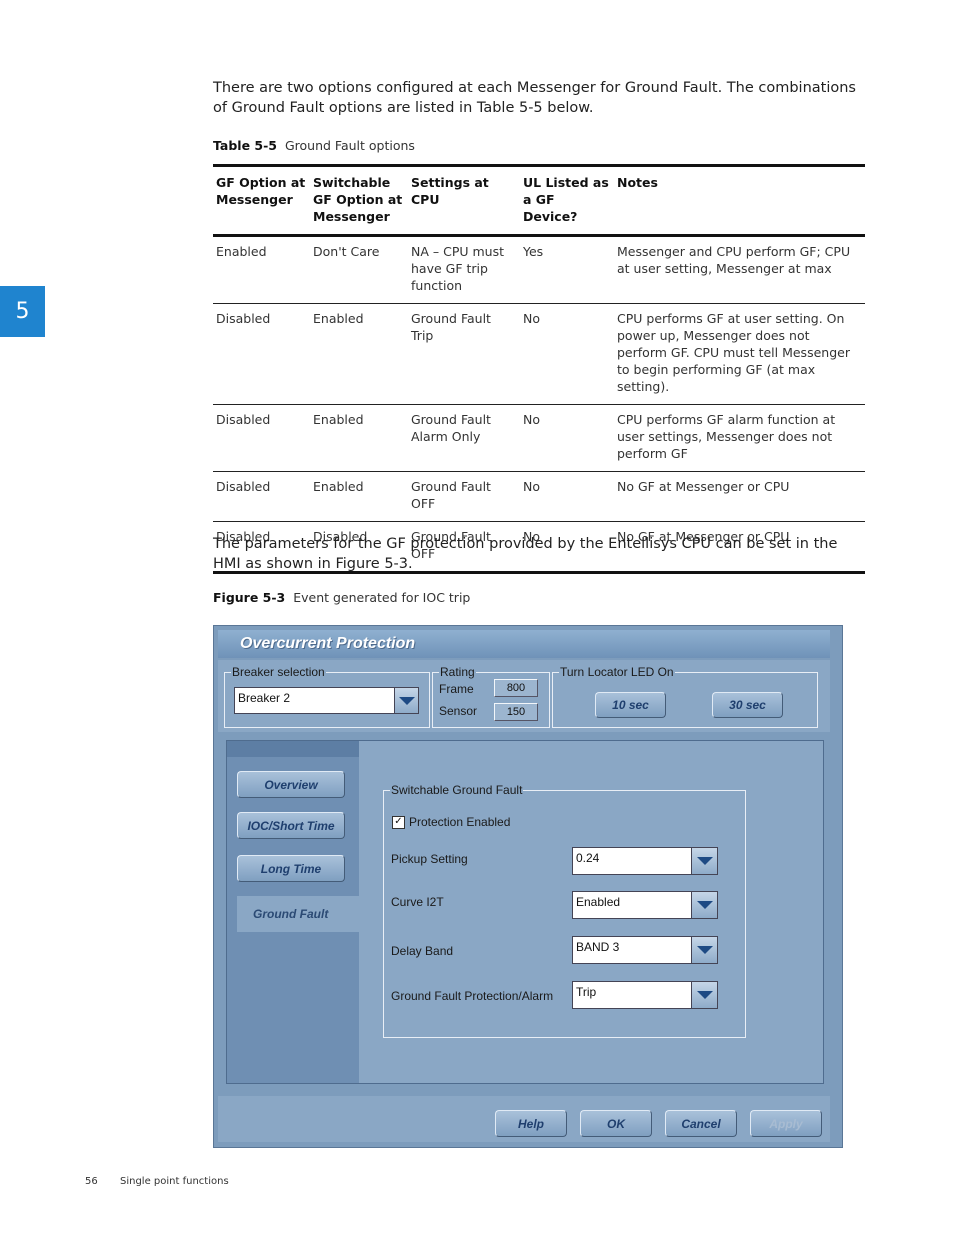 Image resolution: width=954 pixels, height=1235 pixels. What do you see at coordinates (326, 700) in the screenshot?
I see `breaker-select: Breaker 2` at bounding box center [326, 700].